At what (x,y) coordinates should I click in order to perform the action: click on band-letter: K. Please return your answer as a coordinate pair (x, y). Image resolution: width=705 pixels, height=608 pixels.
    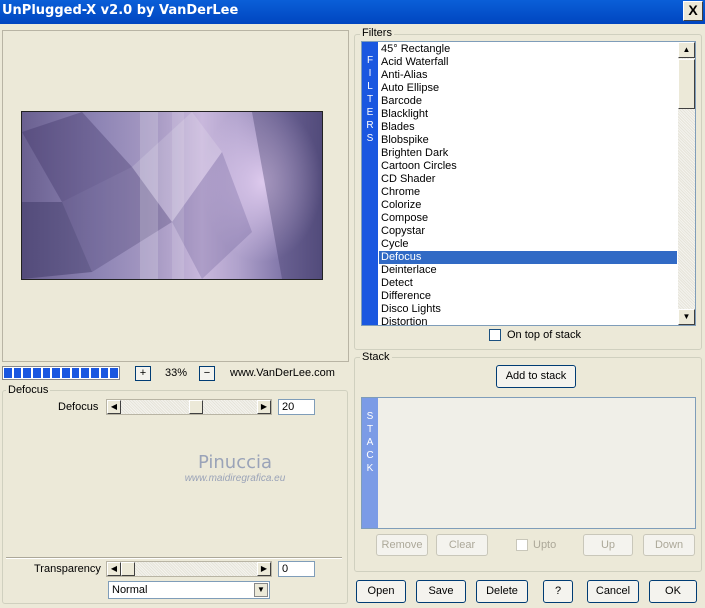
    Looking at the image, I should click on (370, 468).